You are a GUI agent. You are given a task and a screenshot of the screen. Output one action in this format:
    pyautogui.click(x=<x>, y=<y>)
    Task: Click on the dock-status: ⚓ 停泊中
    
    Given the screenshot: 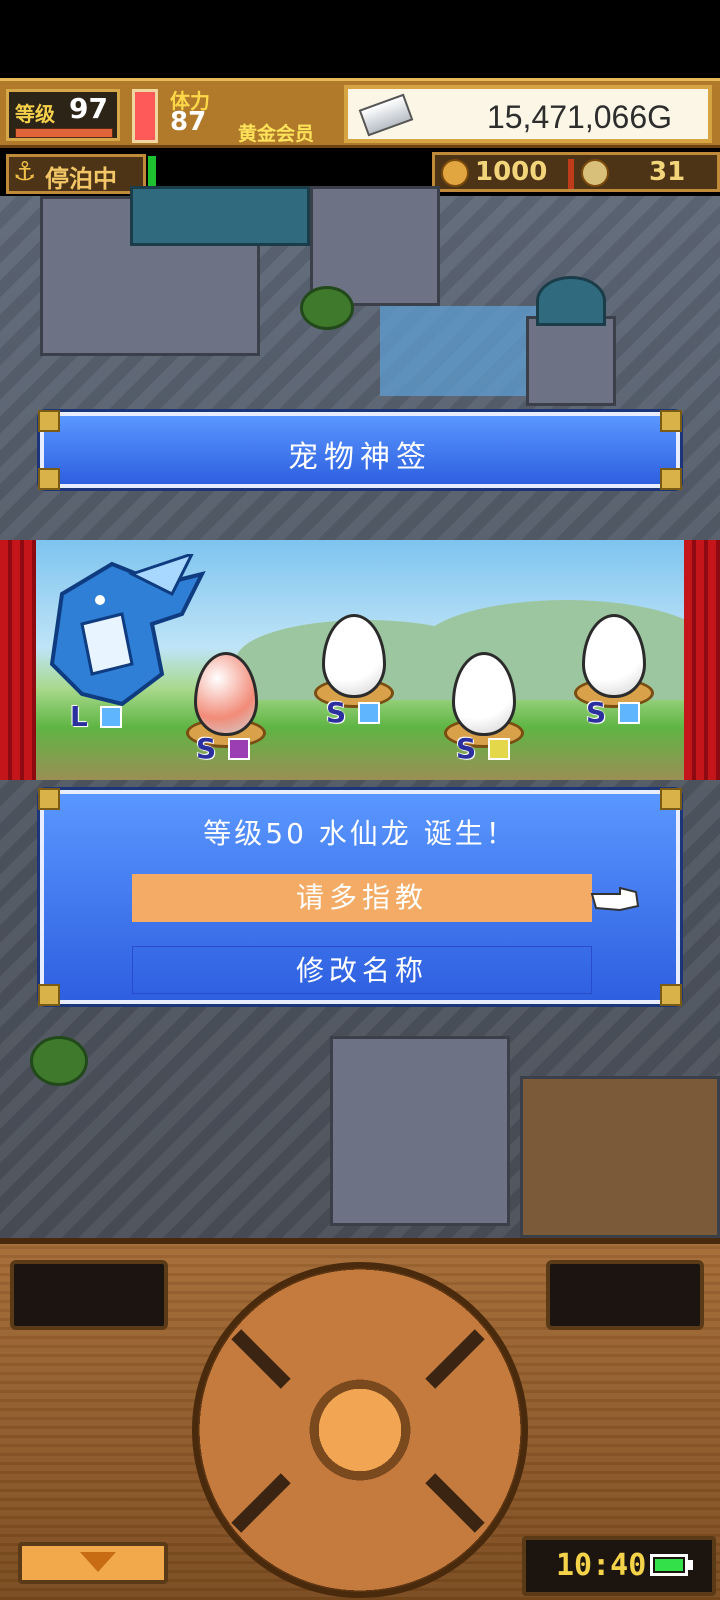 What is the action you would take?
    pyautogui.click(x=76, y=174)
    